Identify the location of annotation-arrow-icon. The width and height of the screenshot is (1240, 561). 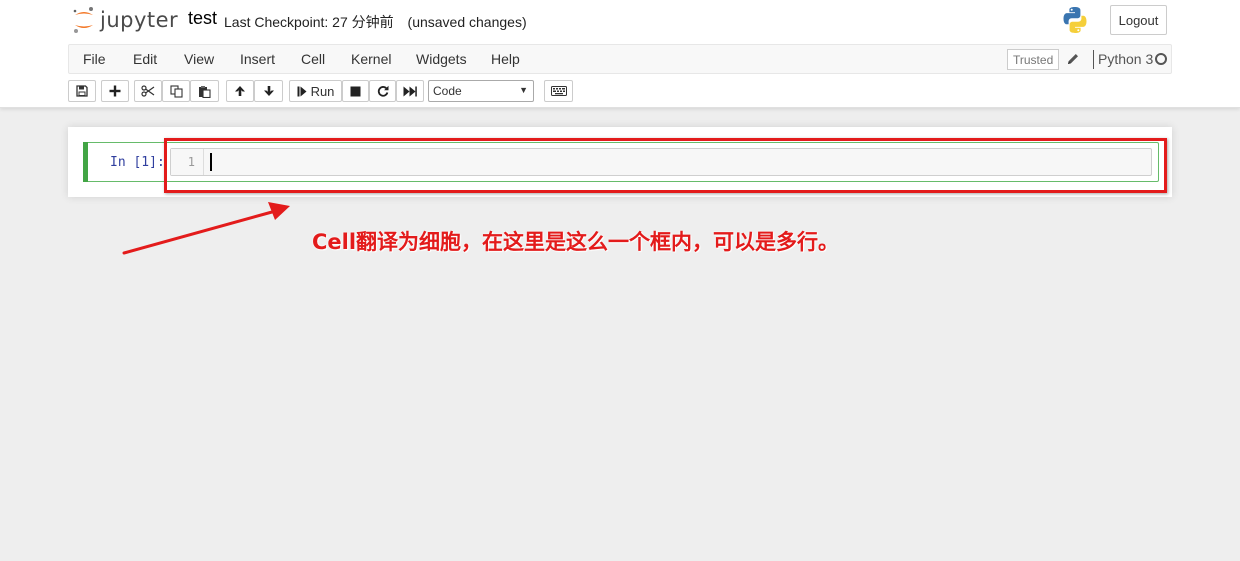
(206, 228).